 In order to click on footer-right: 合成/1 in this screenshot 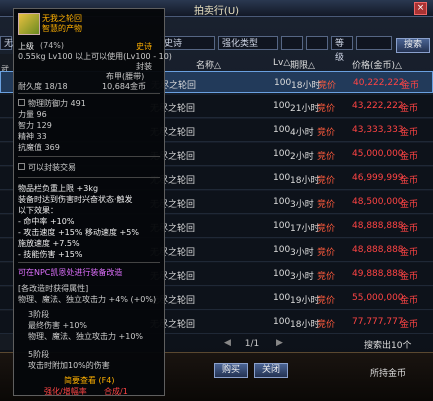, I will do `click(116, 391)`.